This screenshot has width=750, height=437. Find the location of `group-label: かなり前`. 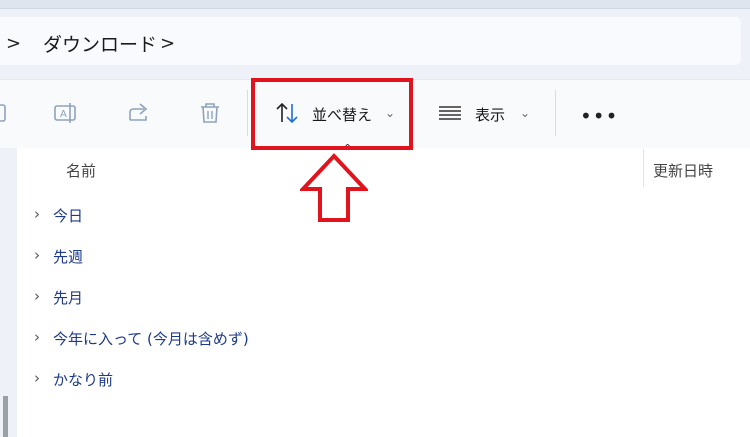

group-label: かなり前 is located at coordinates (83, 380).